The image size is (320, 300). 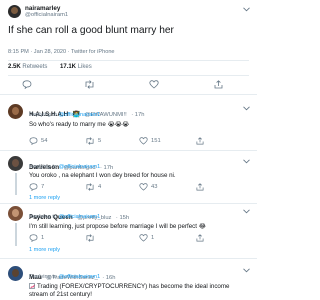 What do you see at coordinates (100, 187) in the screenshot?
I see `retweet-count: 4` at bounding box center [100, 187].